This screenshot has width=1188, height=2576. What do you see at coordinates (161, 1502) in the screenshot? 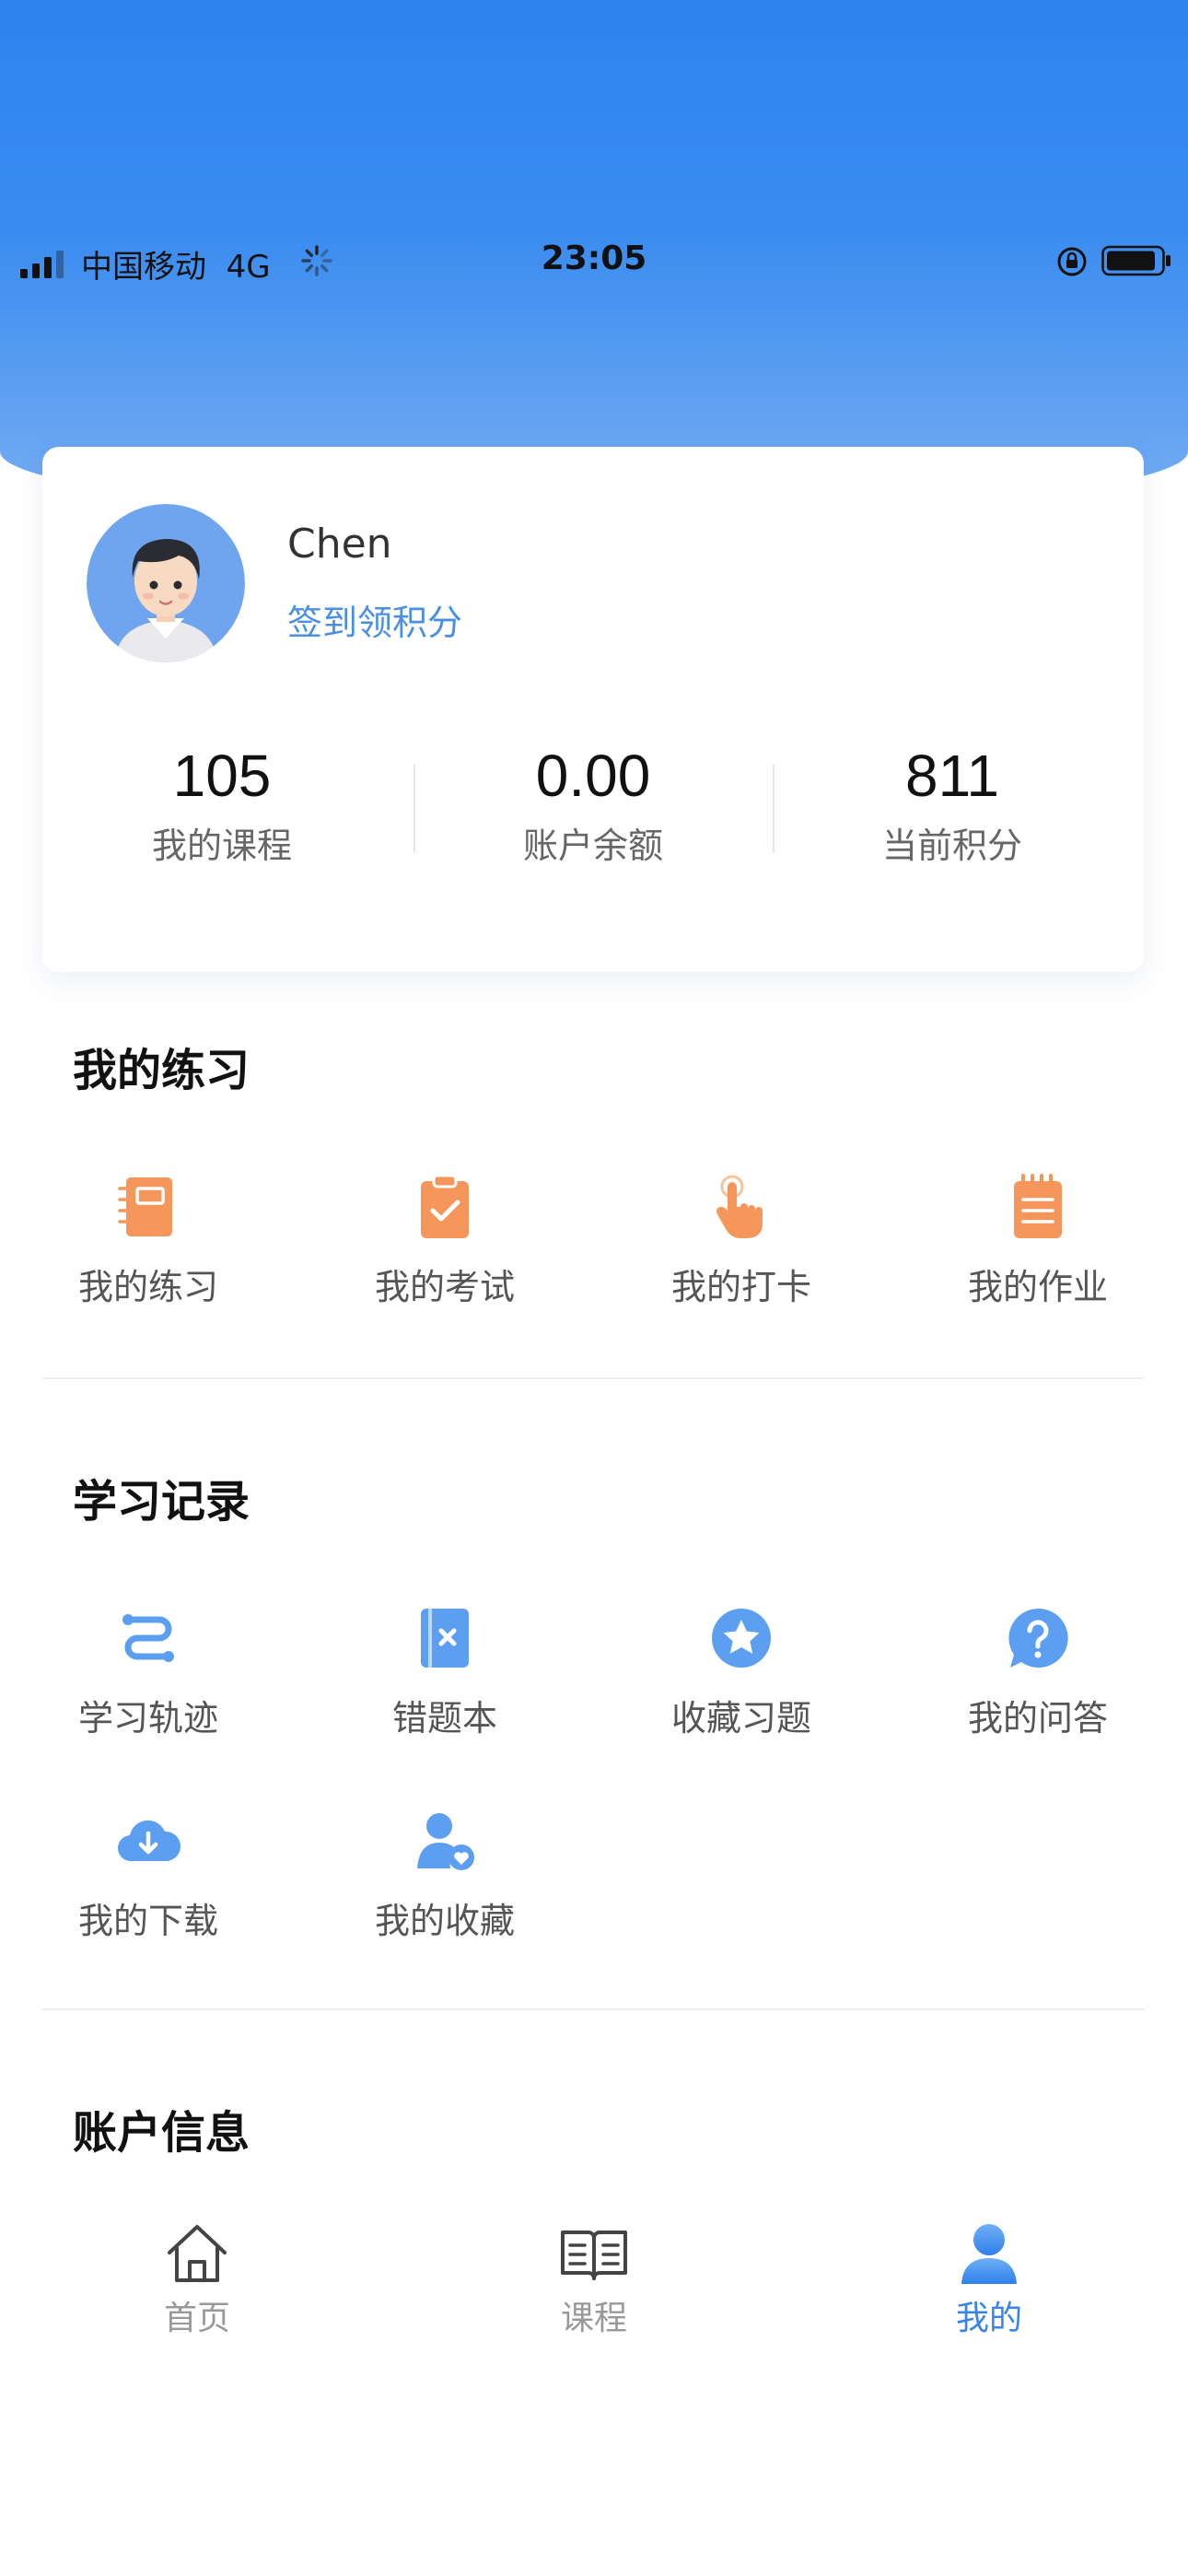
I see `section-title-records: 学习记录` at bounding box center [161, 1502].